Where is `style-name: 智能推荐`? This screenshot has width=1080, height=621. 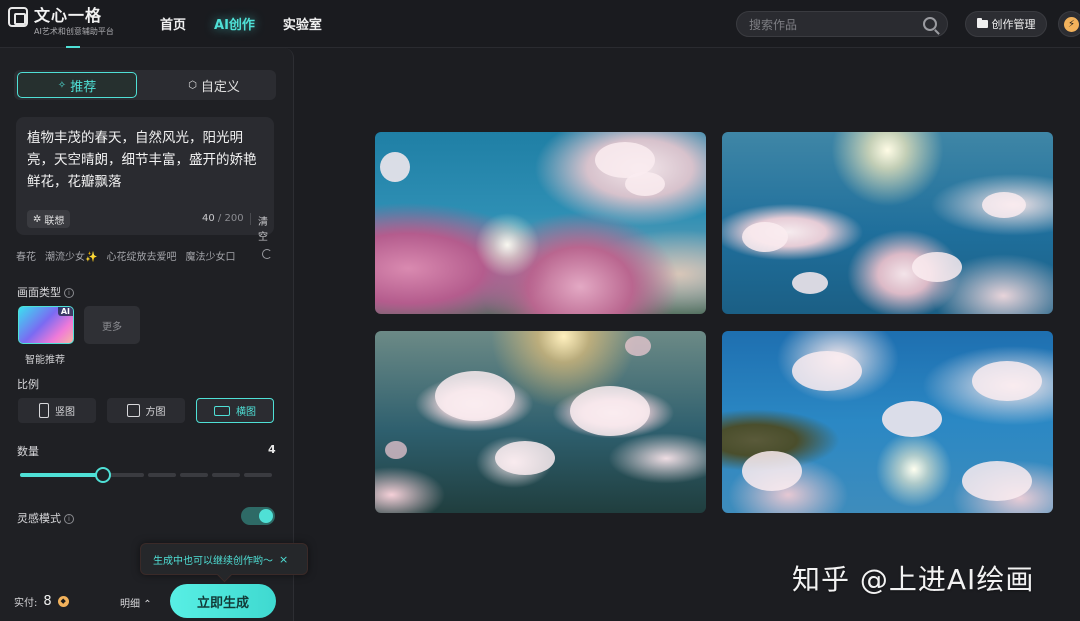
style-name: 智能推荐 is located at coordinates (45, 360).